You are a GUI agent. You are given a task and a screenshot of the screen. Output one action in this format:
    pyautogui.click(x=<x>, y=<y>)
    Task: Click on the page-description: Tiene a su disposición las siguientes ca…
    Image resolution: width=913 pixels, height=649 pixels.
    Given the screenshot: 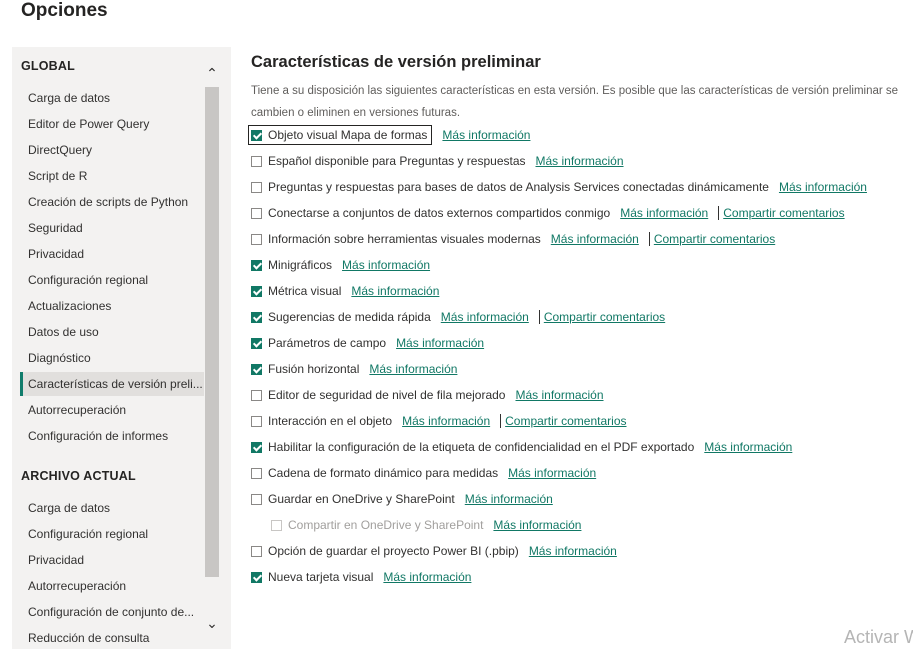 What is the action you would take?
    pyautogui.click(x=575, y=102)
    